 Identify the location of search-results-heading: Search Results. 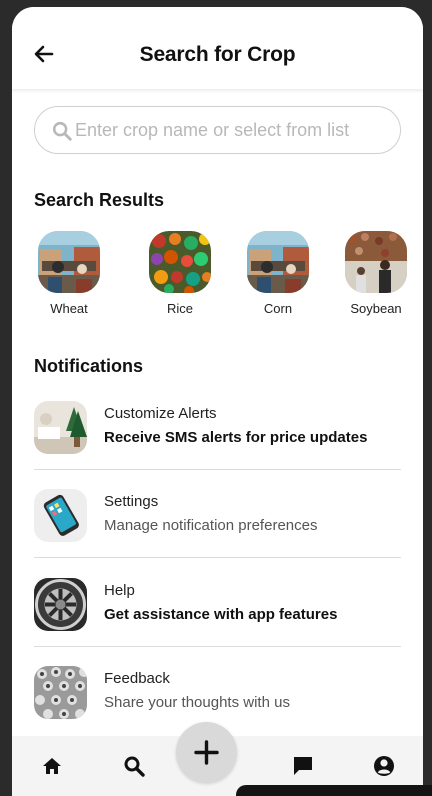
(99, 200).